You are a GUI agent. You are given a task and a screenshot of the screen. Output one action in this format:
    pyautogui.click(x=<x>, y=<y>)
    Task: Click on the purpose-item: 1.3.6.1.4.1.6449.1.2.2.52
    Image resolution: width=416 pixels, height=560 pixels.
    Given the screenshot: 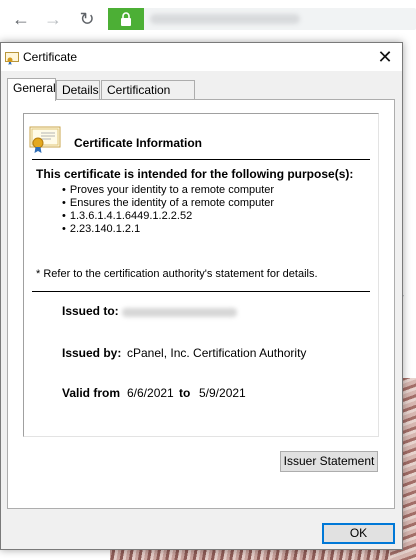 What is the action you would take?
    pyautogui.click(x=168, y=216)
    